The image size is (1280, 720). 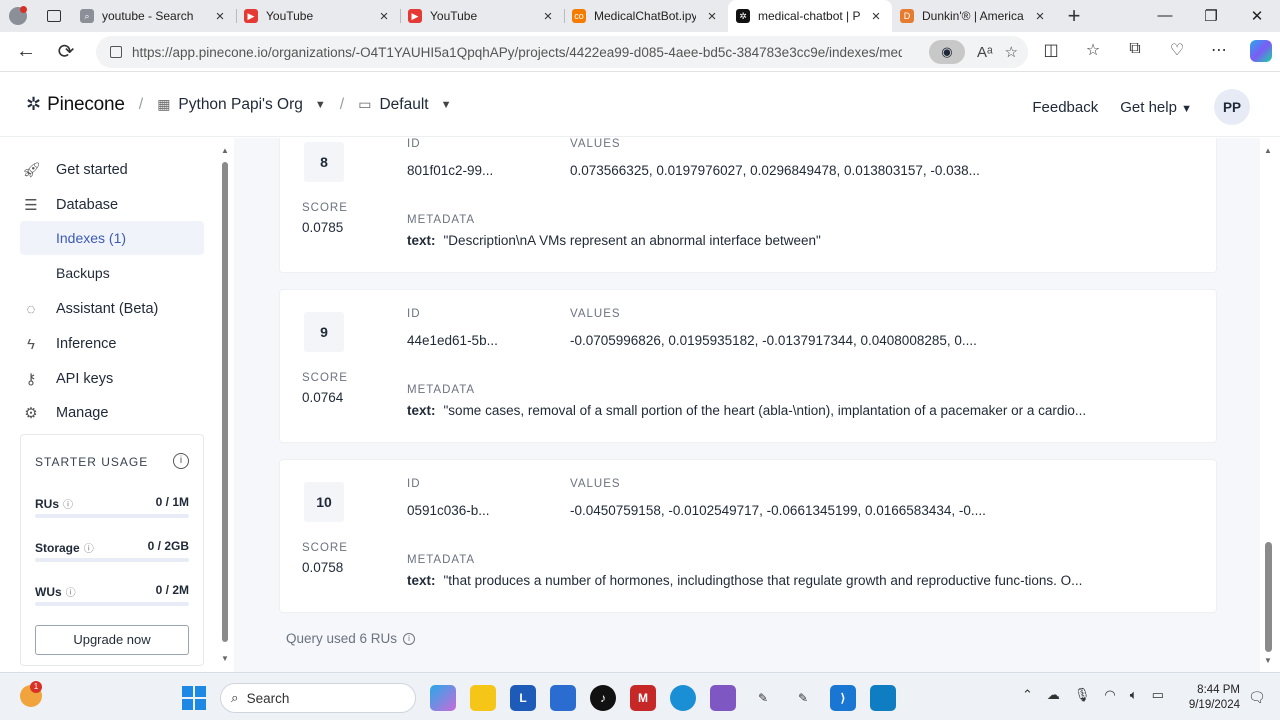 What do you see at coordinates (75, 105) in the screenshot?
I see `pinecone-logo: ✲ Pinecone` at bounding box center [75, 105].